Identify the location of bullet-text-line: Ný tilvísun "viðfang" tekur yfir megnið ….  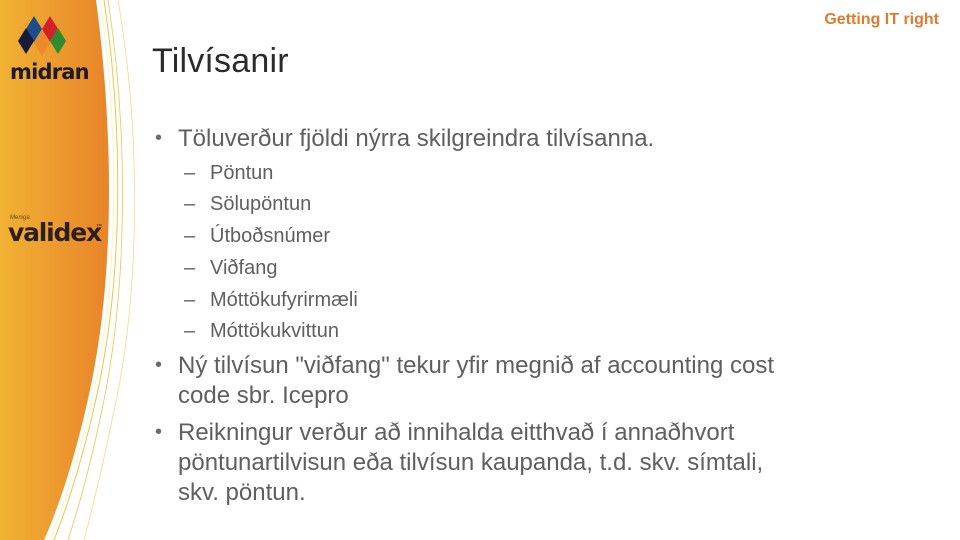
(476, 365).